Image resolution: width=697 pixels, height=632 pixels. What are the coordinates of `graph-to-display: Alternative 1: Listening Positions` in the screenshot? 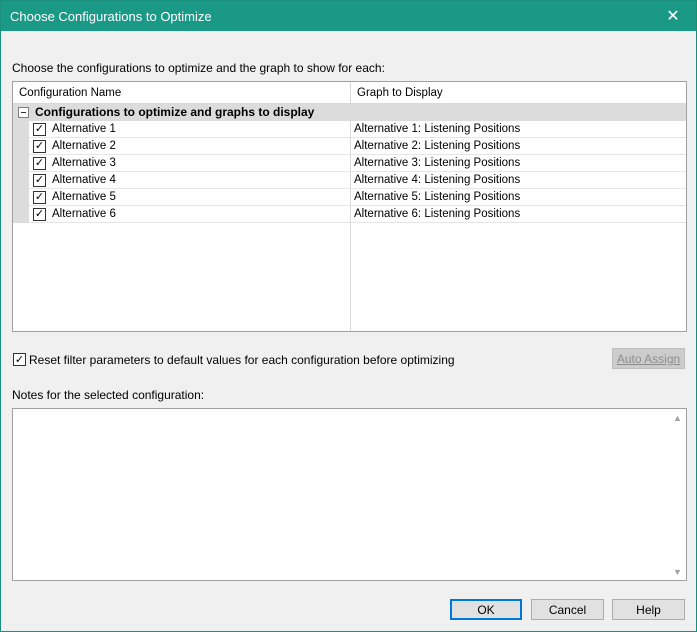 It's located at (437, 129).